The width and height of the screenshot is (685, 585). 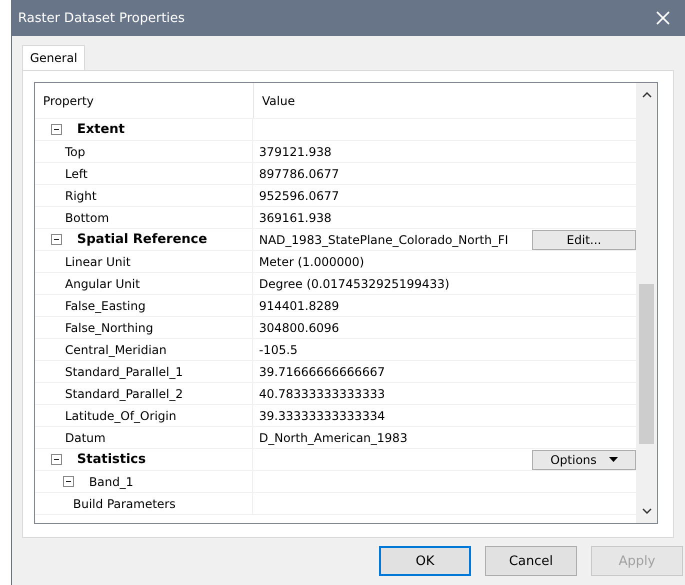 I want to click on property-name: False_Northing, so click(x=109, y=327).